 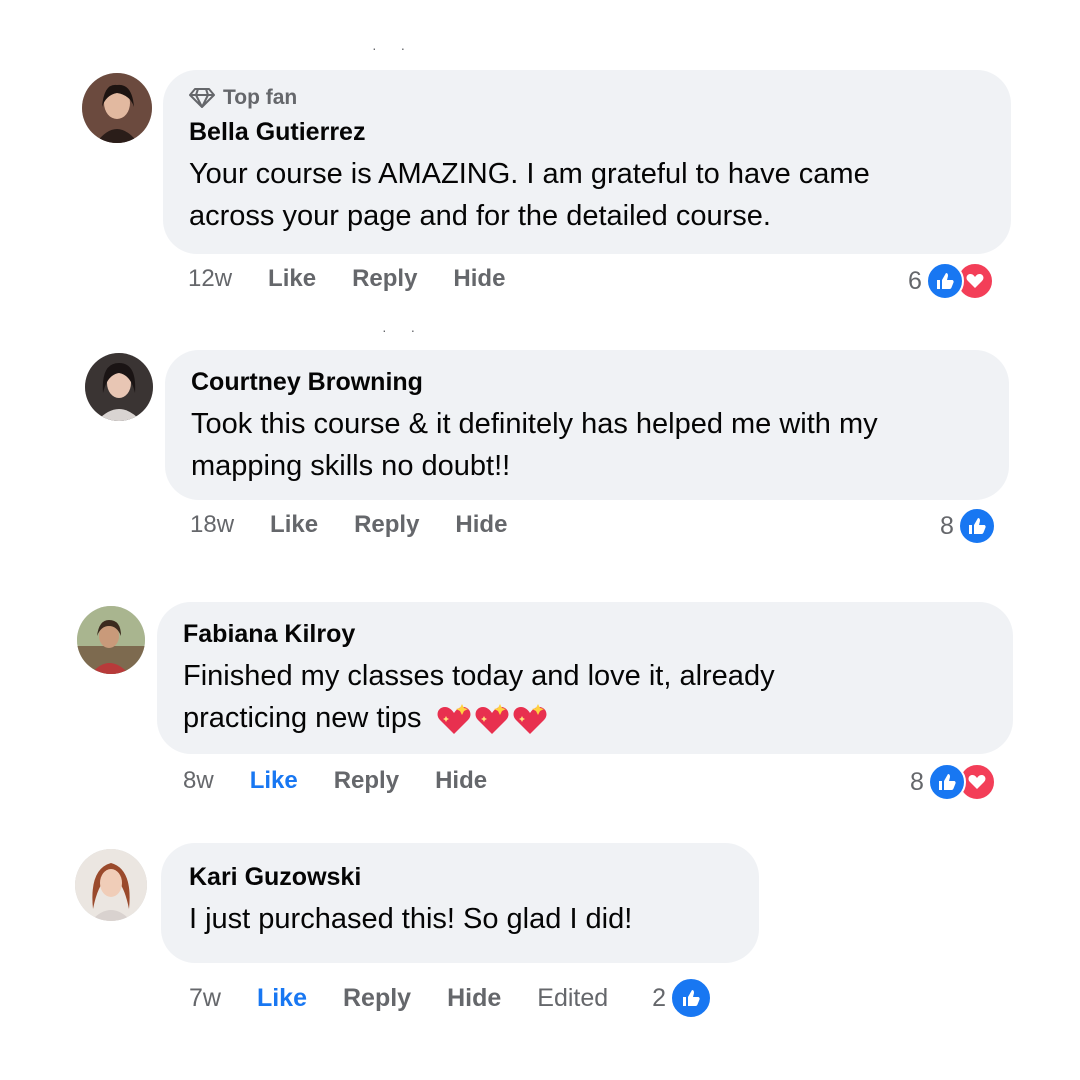 What do you see at coordinates (915, 280) in the screenshot?
I see `reaction-count: 6` at bounding box center [915, 280].